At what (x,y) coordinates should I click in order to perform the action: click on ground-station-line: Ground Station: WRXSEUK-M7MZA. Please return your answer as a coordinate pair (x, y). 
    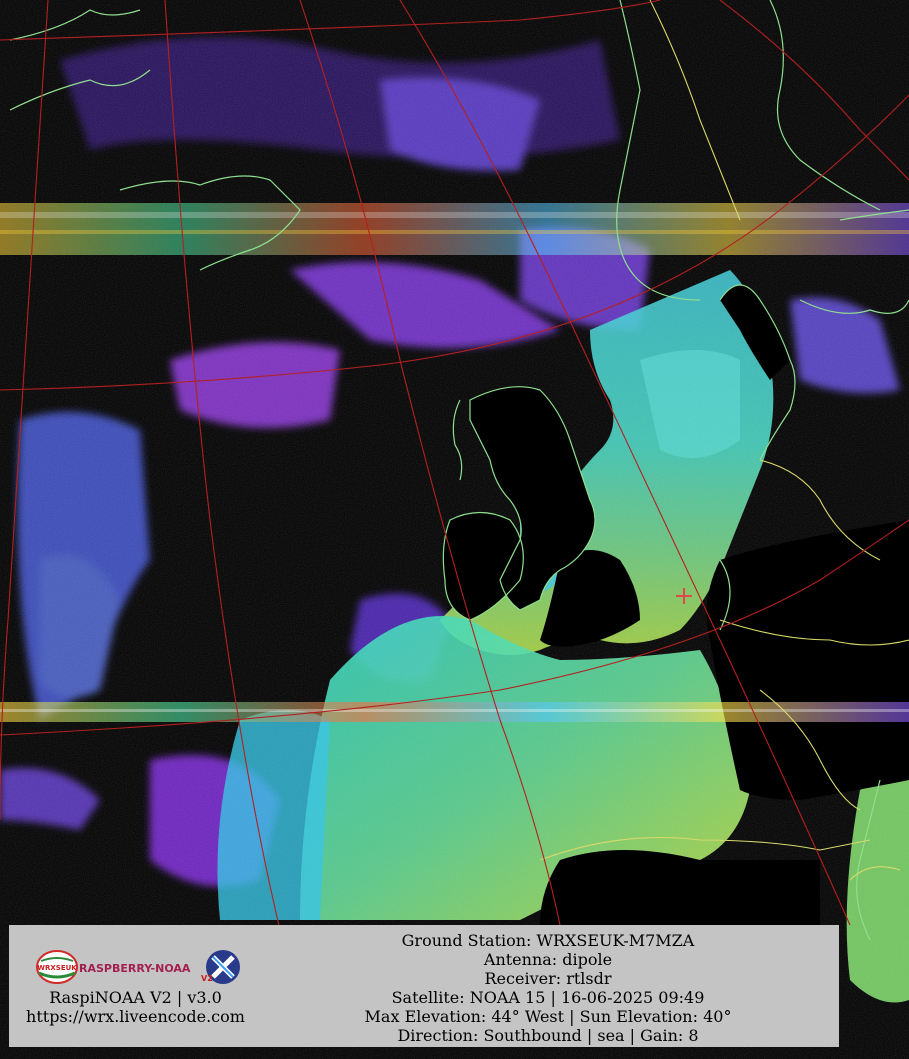
    Looking at the image, I should click on (548, 940).